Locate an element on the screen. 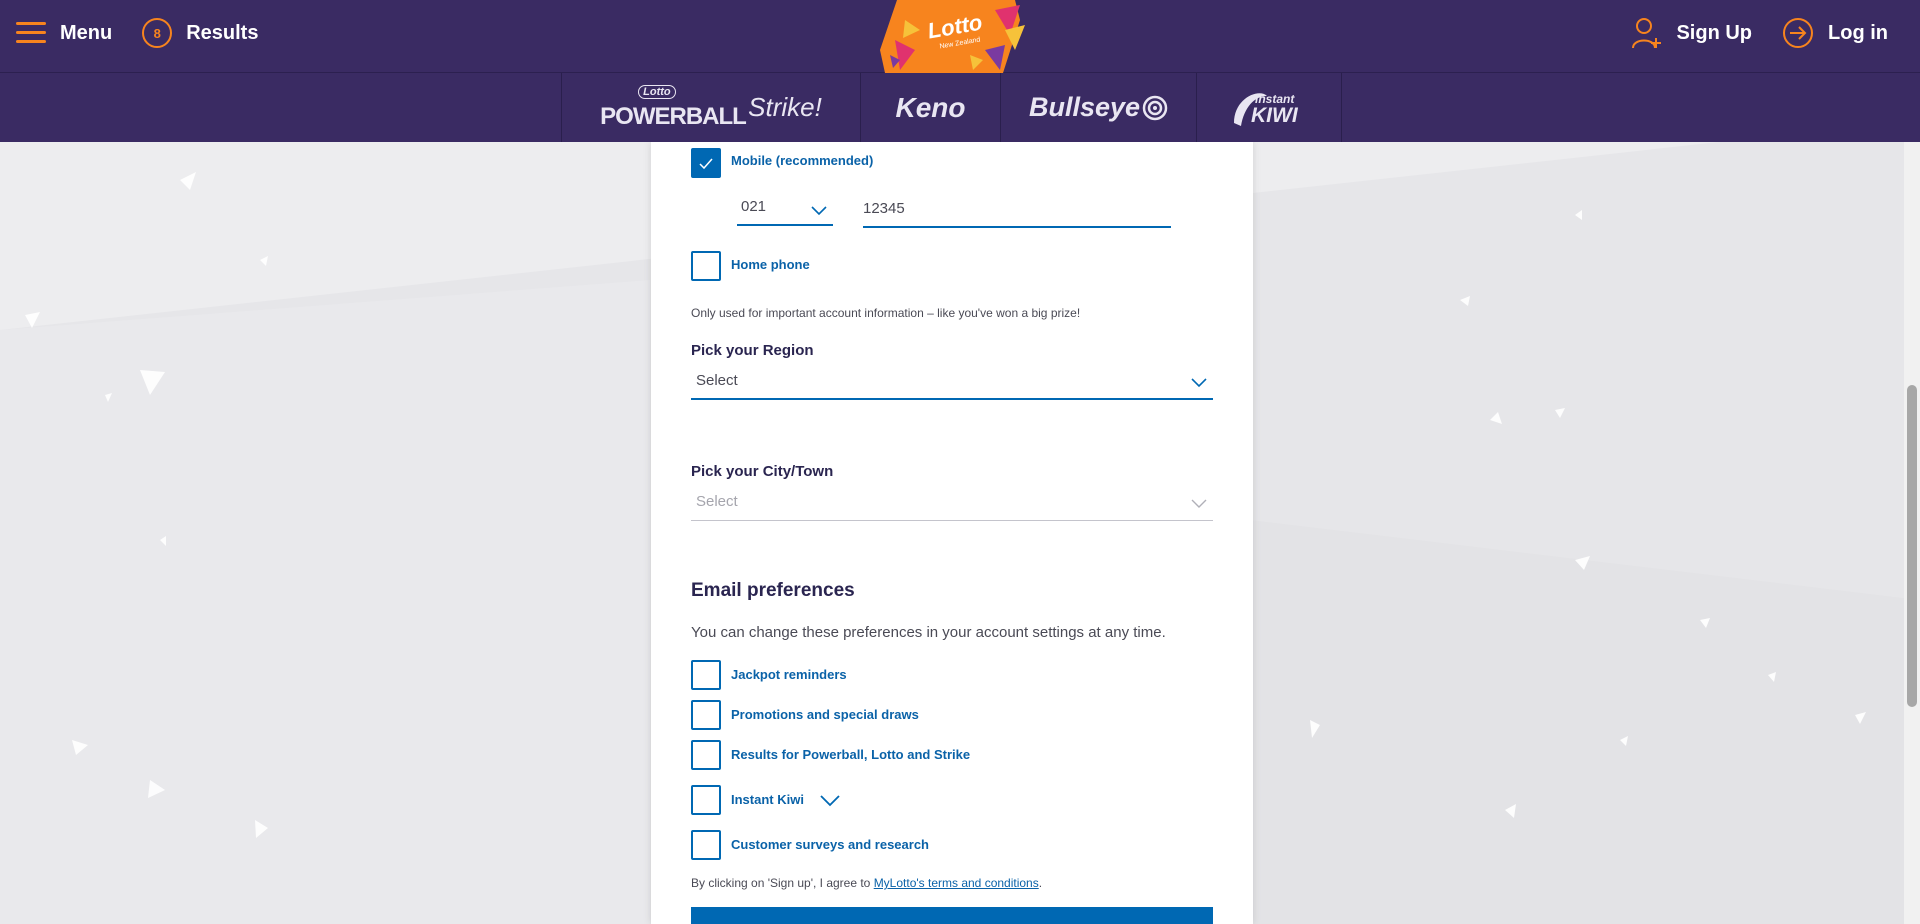  lotto-logo: Lotto New Zealand is located at coordinates (955, 36).